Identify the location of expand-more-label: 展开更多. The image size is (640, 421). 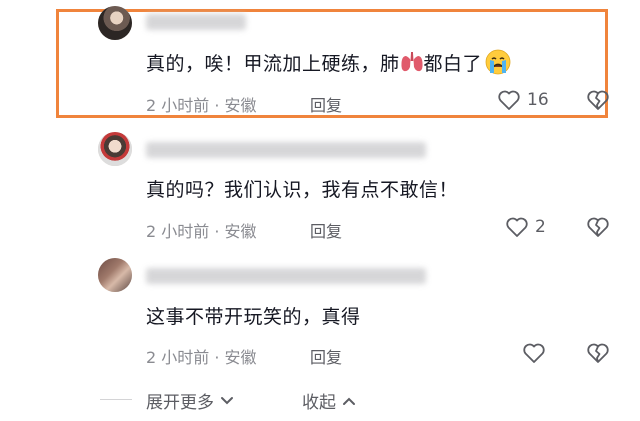
(180, 403).